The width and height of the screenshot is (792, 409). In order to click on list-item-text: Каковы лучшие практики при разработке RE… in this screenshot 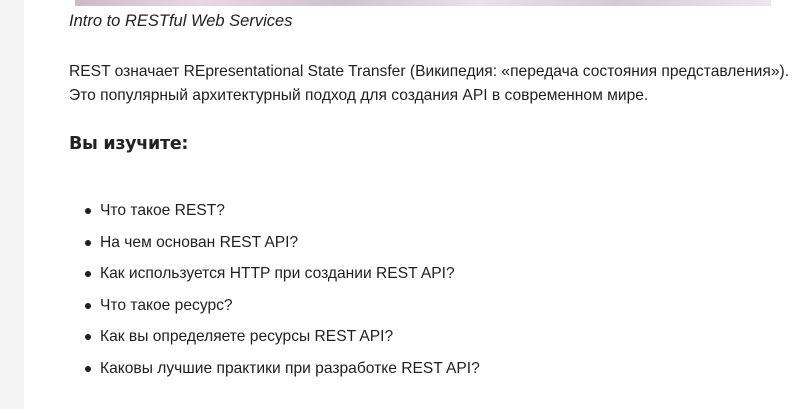, I will do `click(290, 368)`.